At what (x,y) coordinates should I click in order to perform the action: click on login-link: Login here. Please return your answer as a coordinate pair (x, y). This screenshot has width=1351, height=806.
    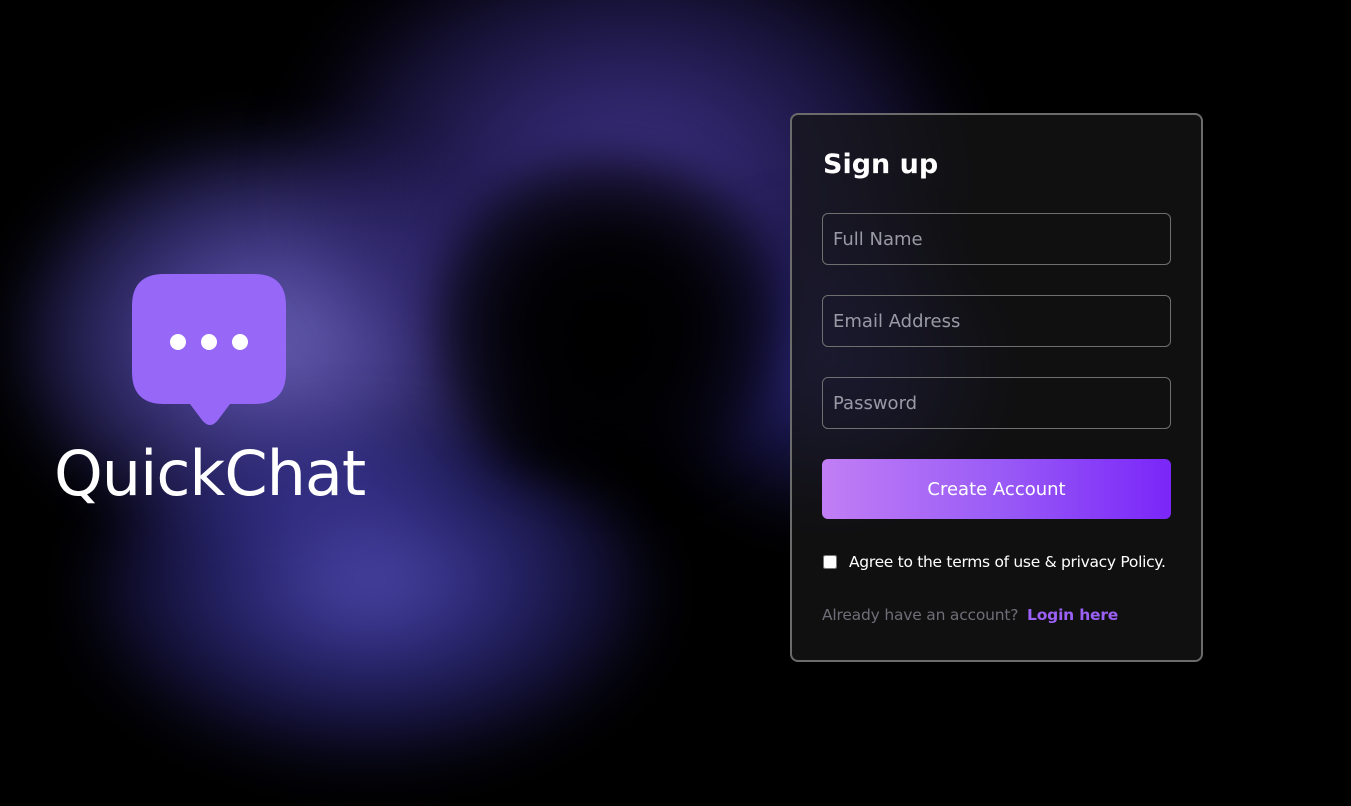
    Looking at the image, I should click on (1072, 615).